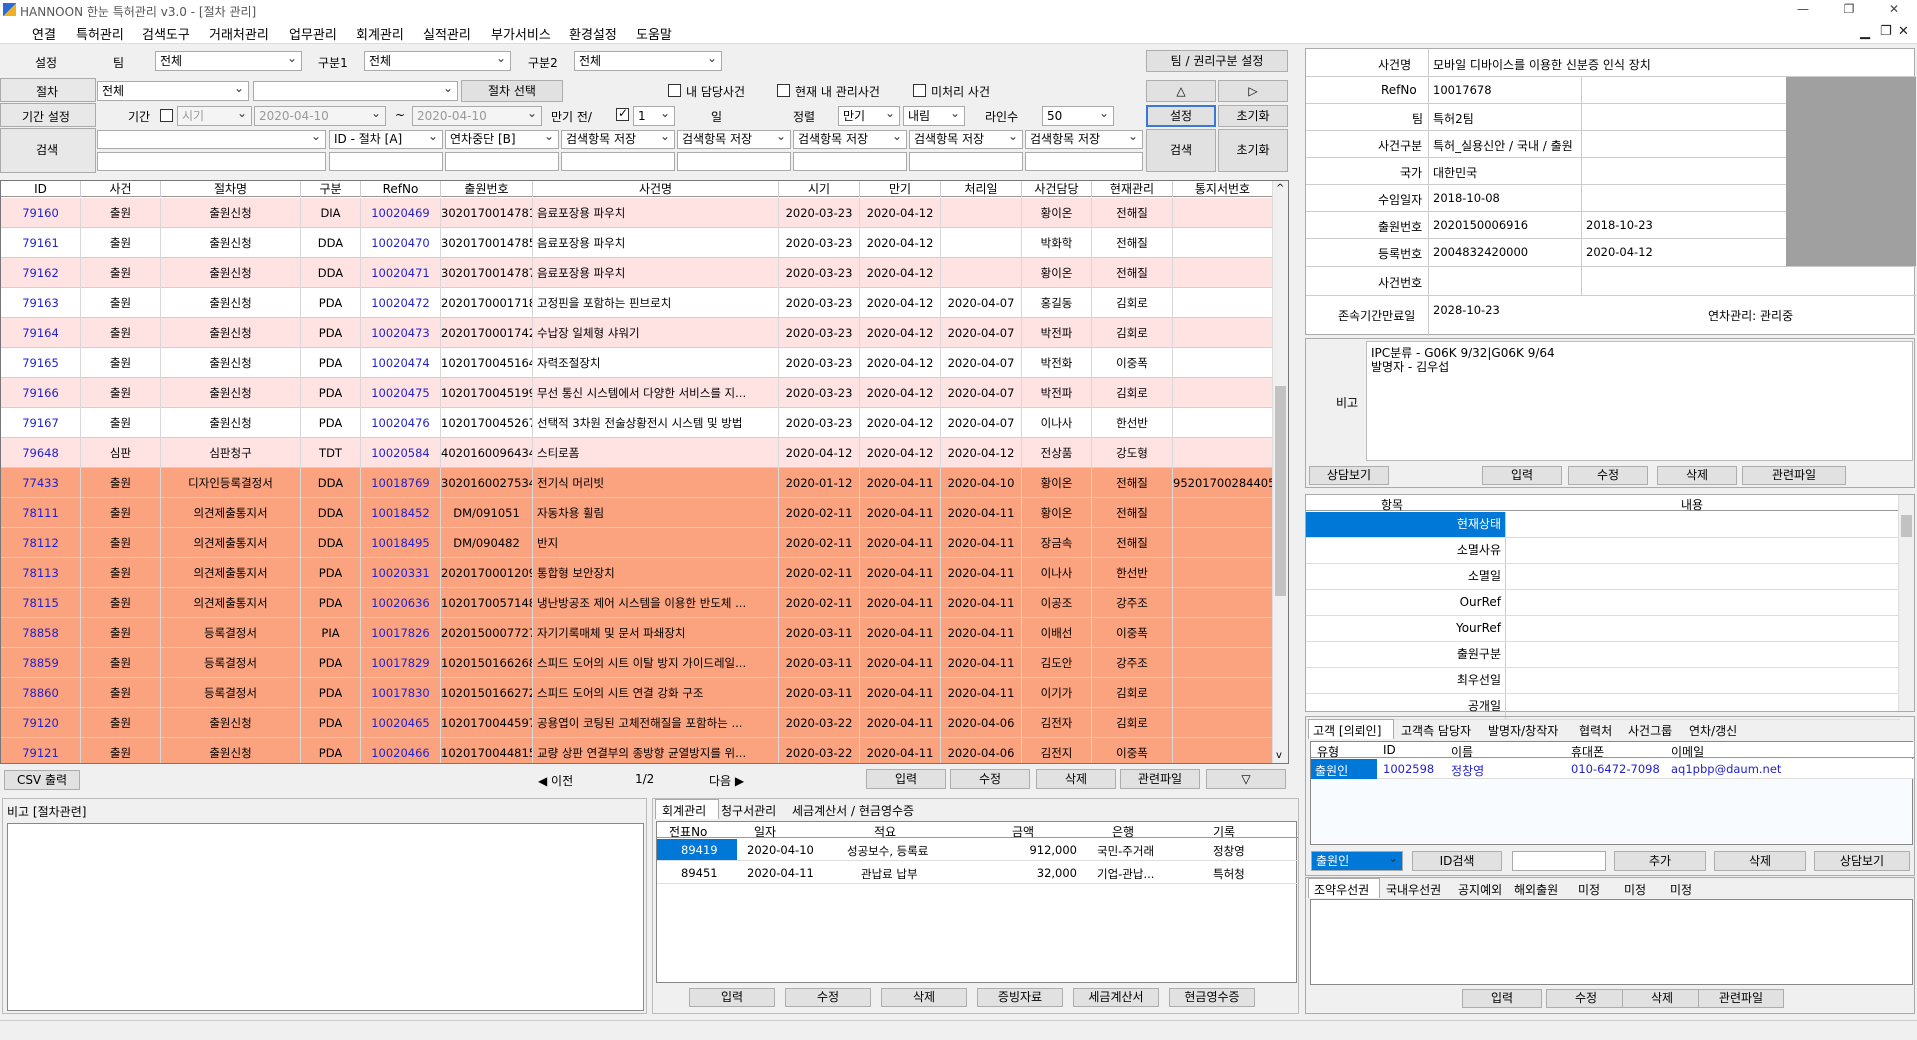 This screenshot has height=1040, width=1917. Describe the element at coordinates (1595, 730) in the screenshot. I see `tab-partners: 협력처` at that location.